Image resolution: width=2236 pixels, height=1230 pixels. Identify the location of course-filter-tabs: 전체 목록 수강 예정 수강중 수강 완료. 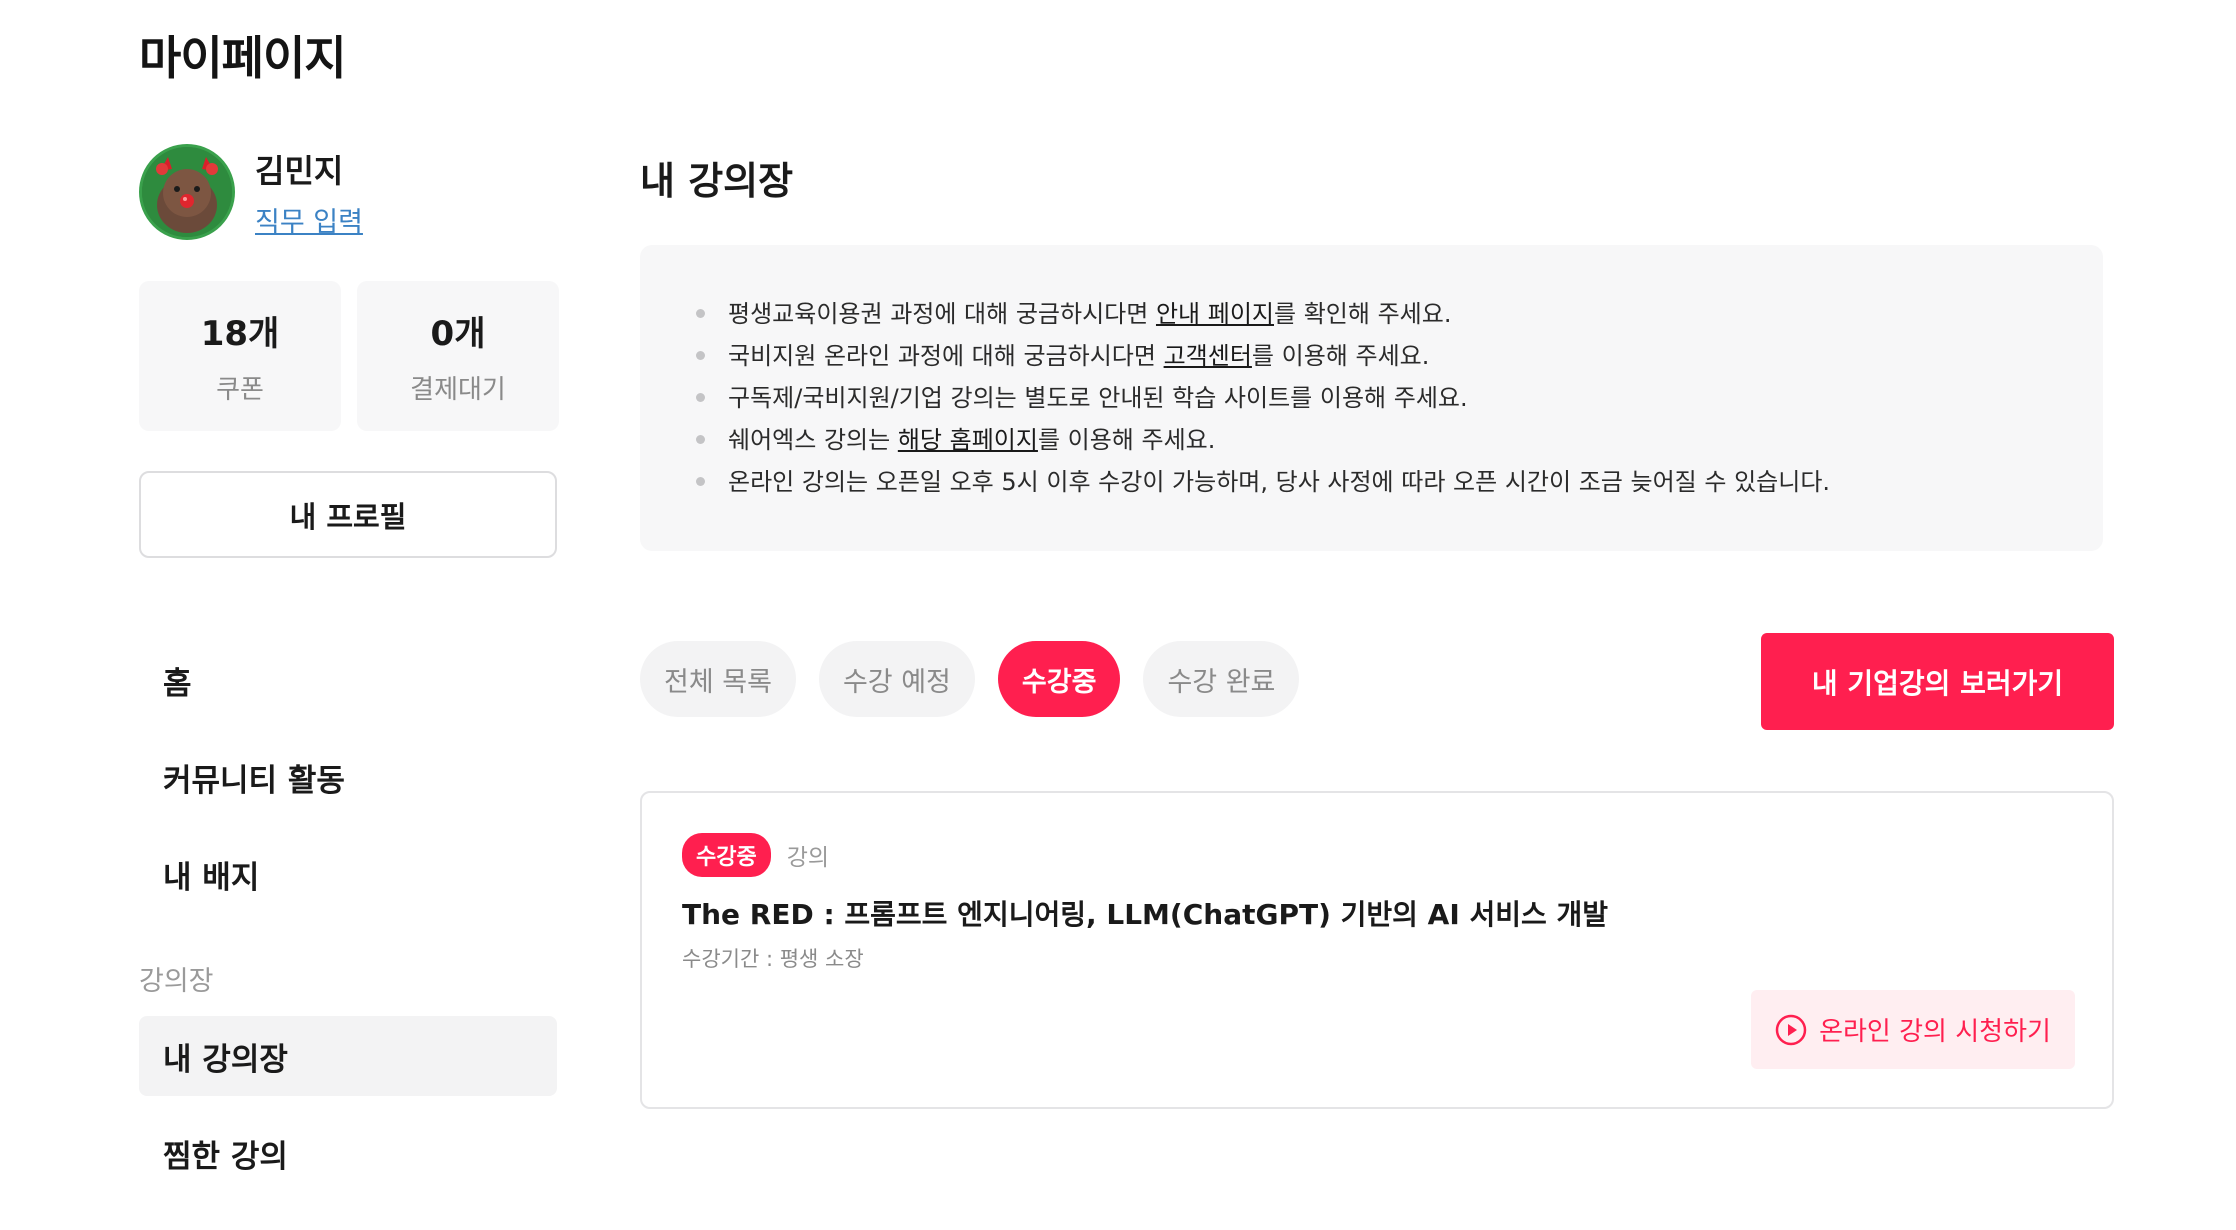
(970, 679).